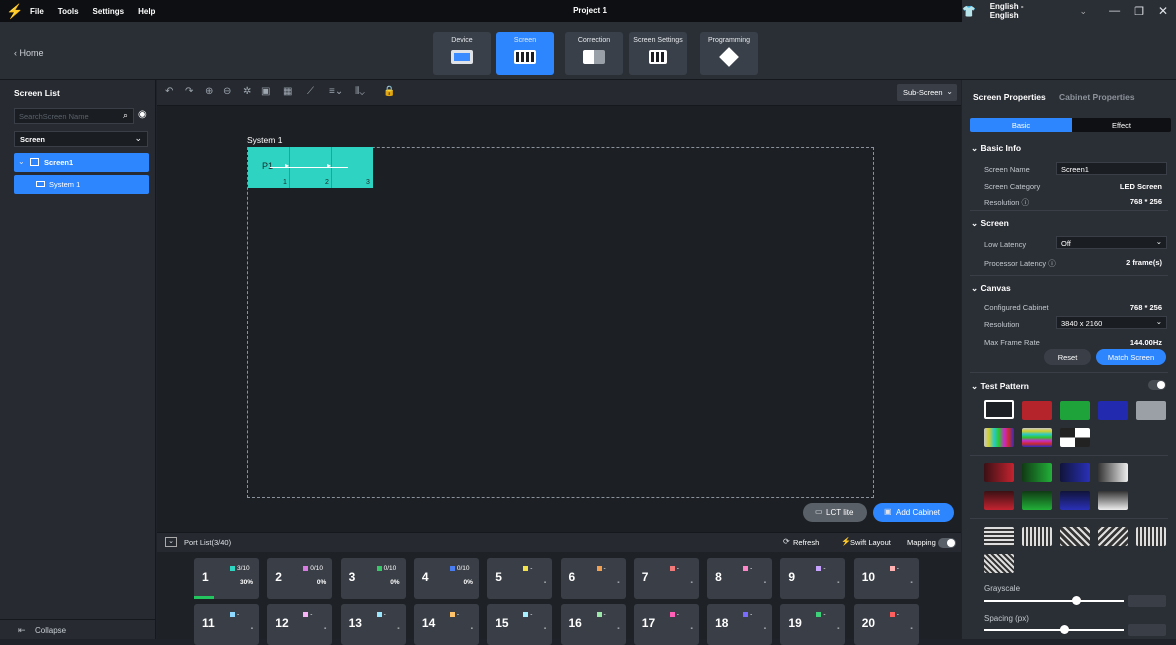 This screenshot has width=1176, height=645. Describe the element at coordinates (999, 536) in the screenshot. I see `pattern-horizontal-lines` at that location.